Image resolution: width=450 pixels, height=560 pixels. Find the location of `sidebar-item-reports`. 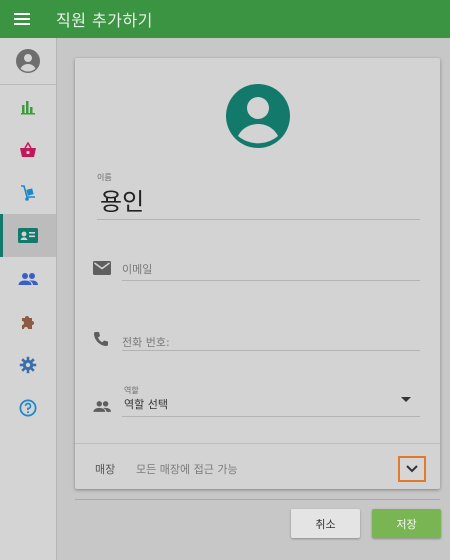

sidebar-item-reports is located at coordinates (28, 106).